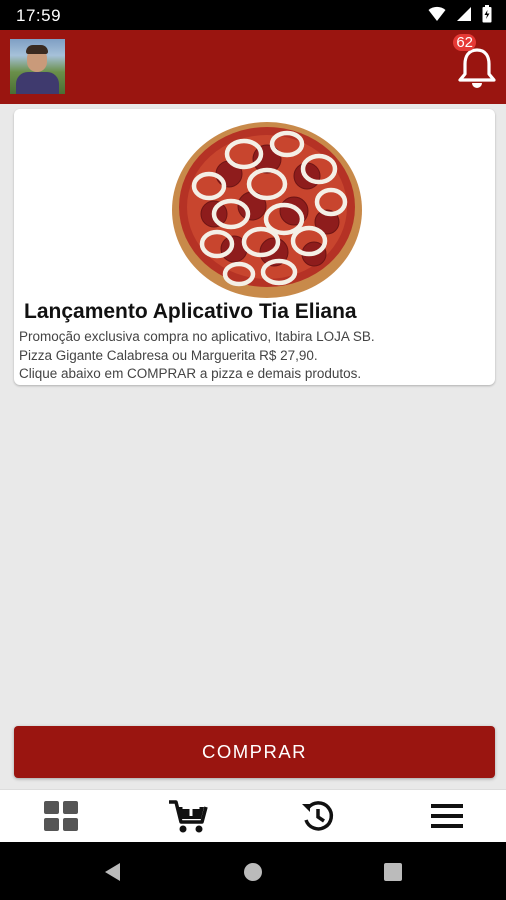 This screenshot has width=506, height=900. I want to click on status-icons, so click(460, 14).